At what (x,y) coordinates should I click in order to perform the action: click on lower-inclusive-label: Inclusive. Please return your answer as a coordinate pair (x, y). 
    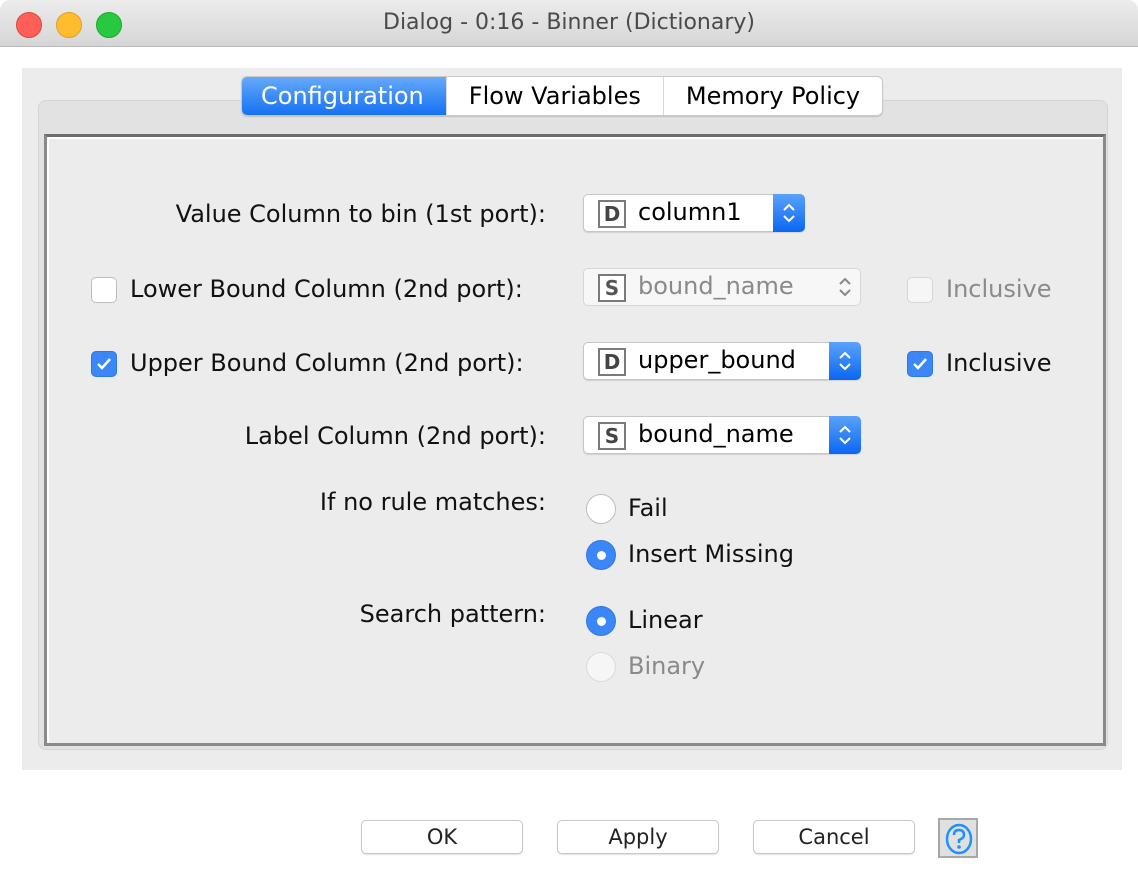
    Looking at the image, I should click on (999, 289).